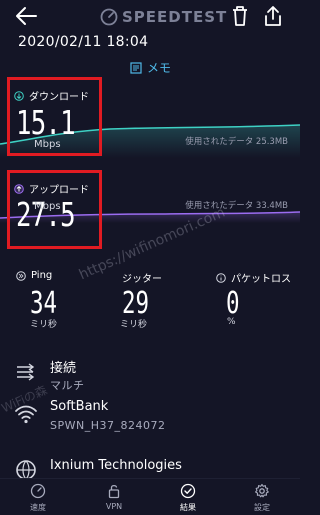 The image size is (320, 515). I want to click on trash-icon, so click(240, 16).